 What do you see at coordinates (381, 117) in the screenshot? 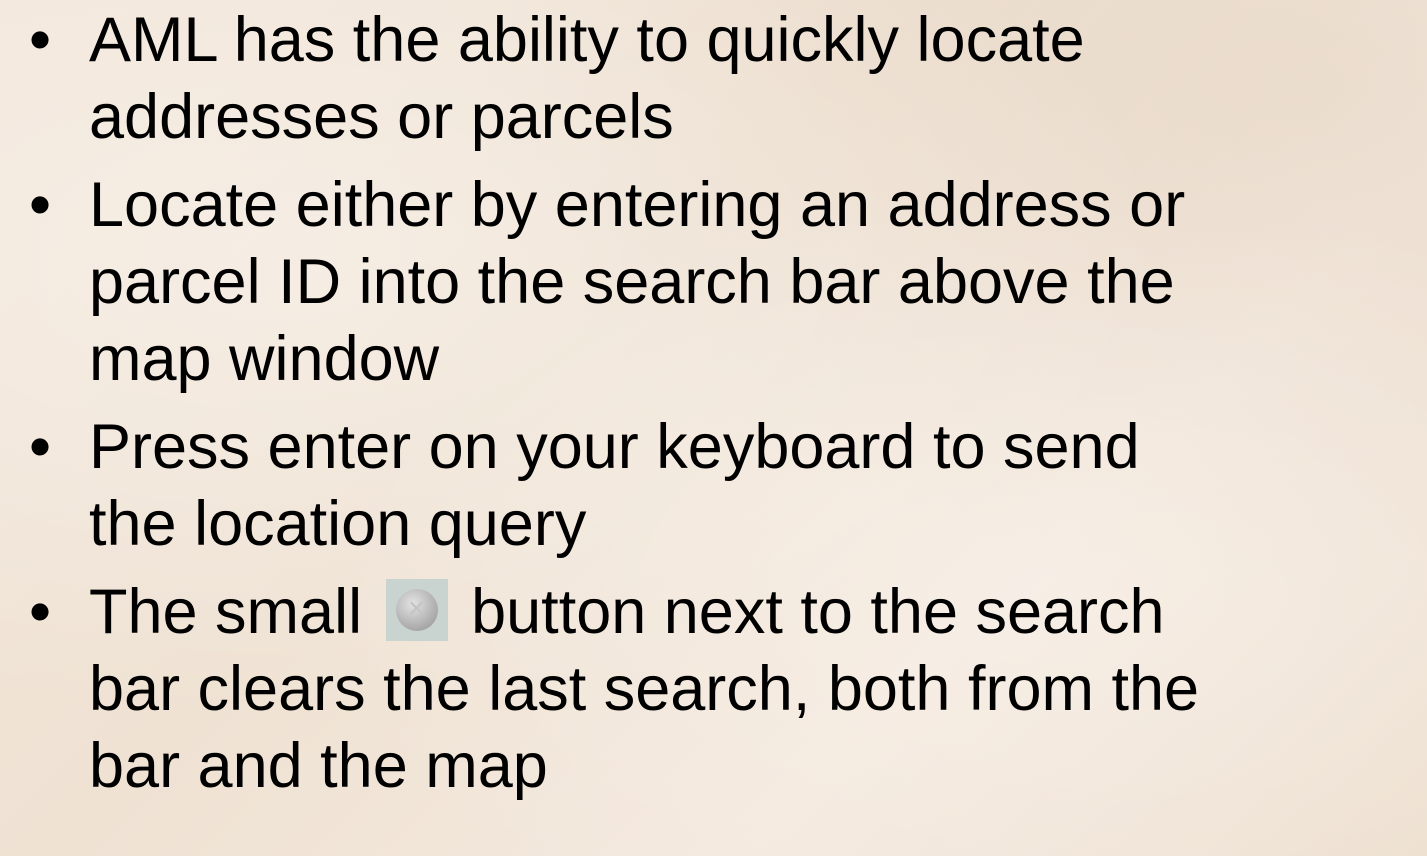
I see `bullet-text-line: addresses or parcels` at bounding box center [381, 117].